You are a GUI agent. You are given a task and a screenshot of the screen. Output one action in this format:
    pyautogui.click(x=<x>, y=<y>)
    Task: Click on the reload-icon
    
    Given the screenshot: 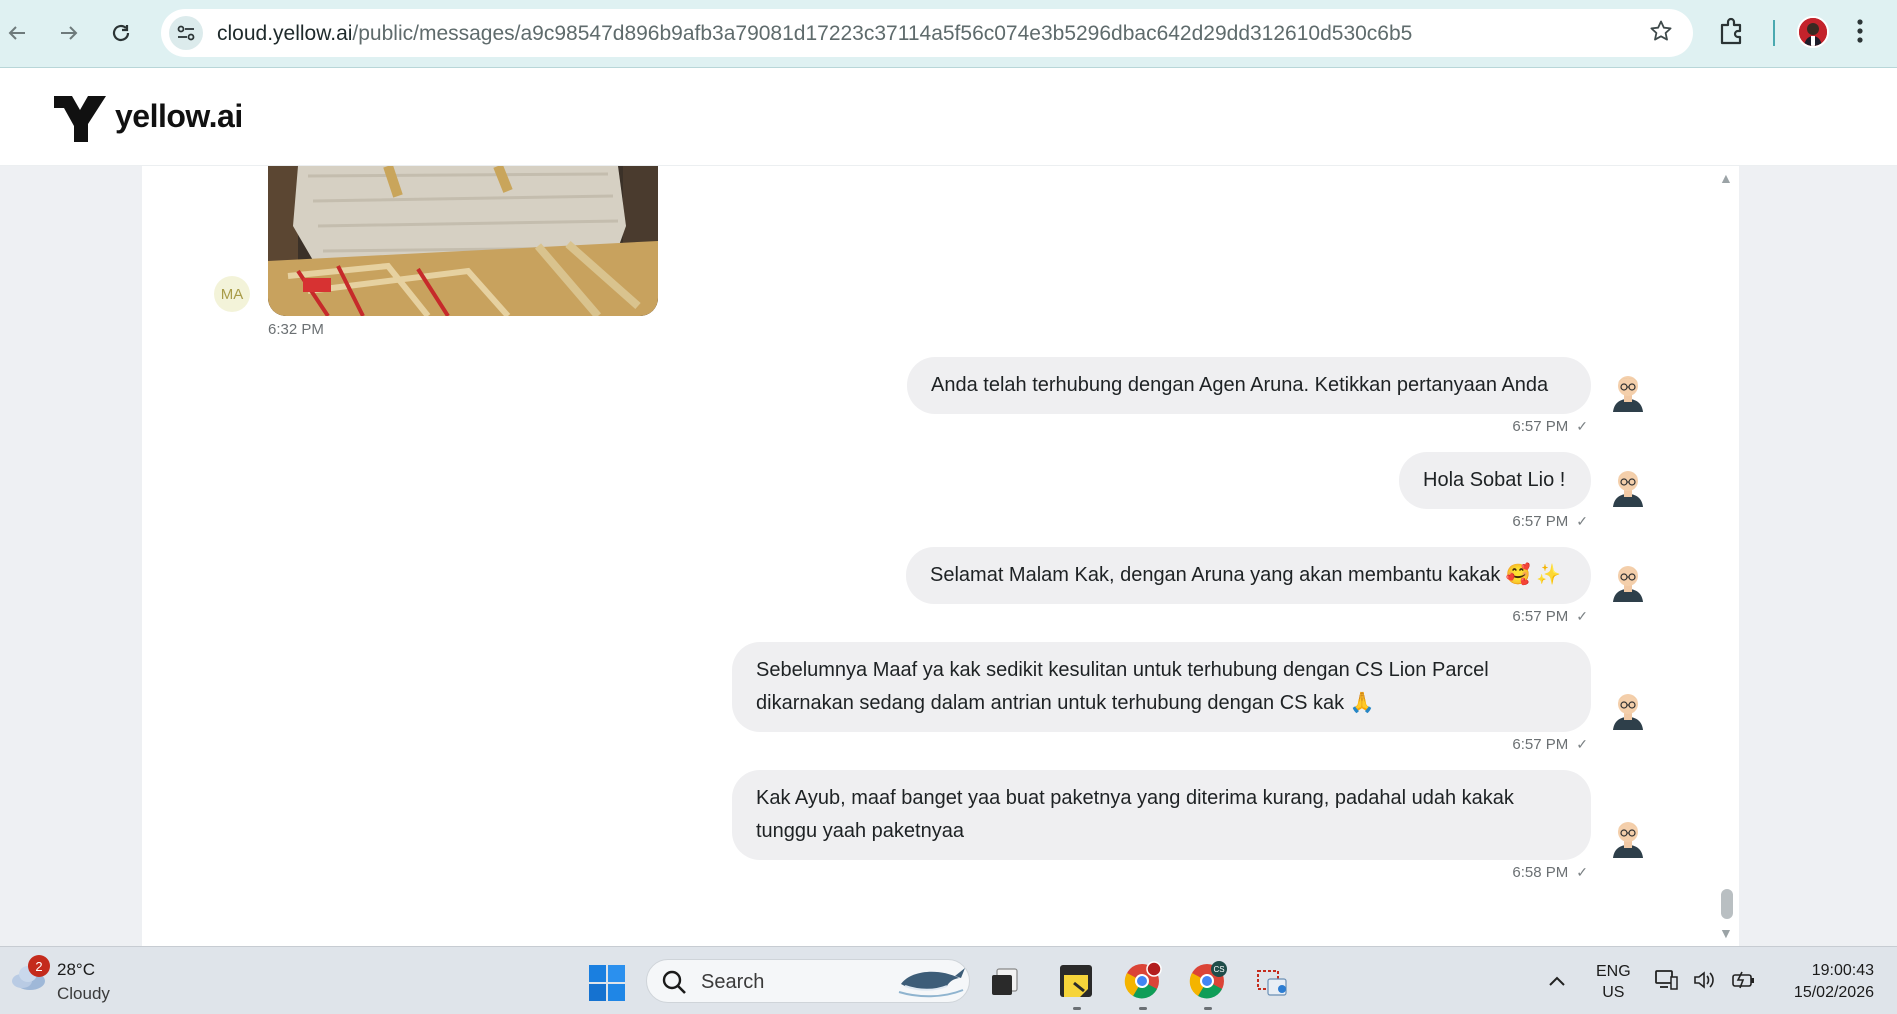 What is the action you would take?
    pyautogui.click(x=121, y=33)
    